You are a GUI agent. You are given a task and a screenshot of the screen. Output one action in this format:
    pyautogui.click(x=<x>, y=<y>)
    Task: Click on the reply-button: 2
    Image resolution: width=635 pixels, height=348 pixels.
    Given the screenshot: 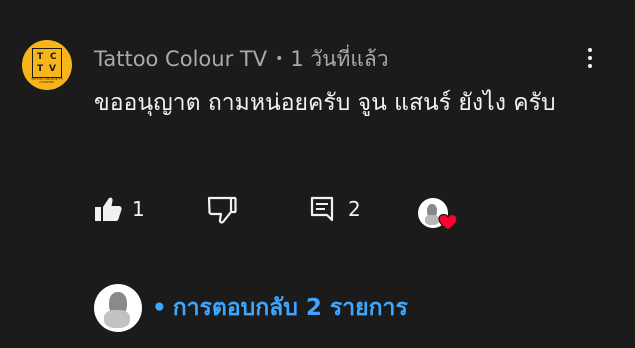 What is the action you would take?
    pyautogui.click(x=335, y=209)
    